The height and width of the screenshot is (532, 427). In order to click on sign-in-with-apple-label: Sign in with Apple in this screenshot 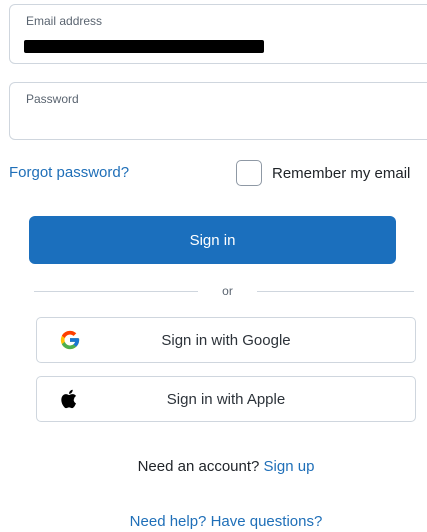, I will do `click(226, 399)`.